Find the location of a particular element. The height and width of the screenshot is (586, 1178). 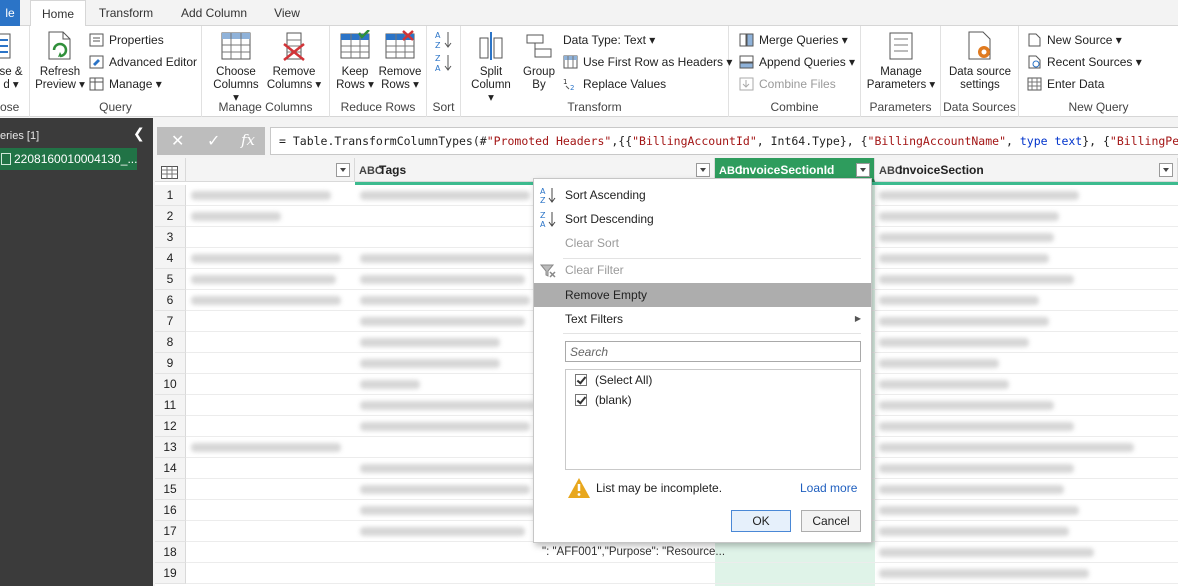

sort-descending-icon: ZA is located at coordinates (444, 63).